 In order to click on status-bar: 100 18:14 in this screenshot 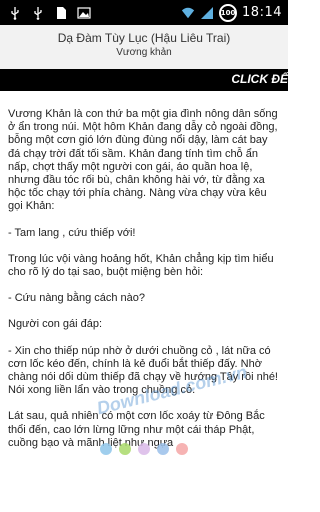, I will do `click(144, 12)`.